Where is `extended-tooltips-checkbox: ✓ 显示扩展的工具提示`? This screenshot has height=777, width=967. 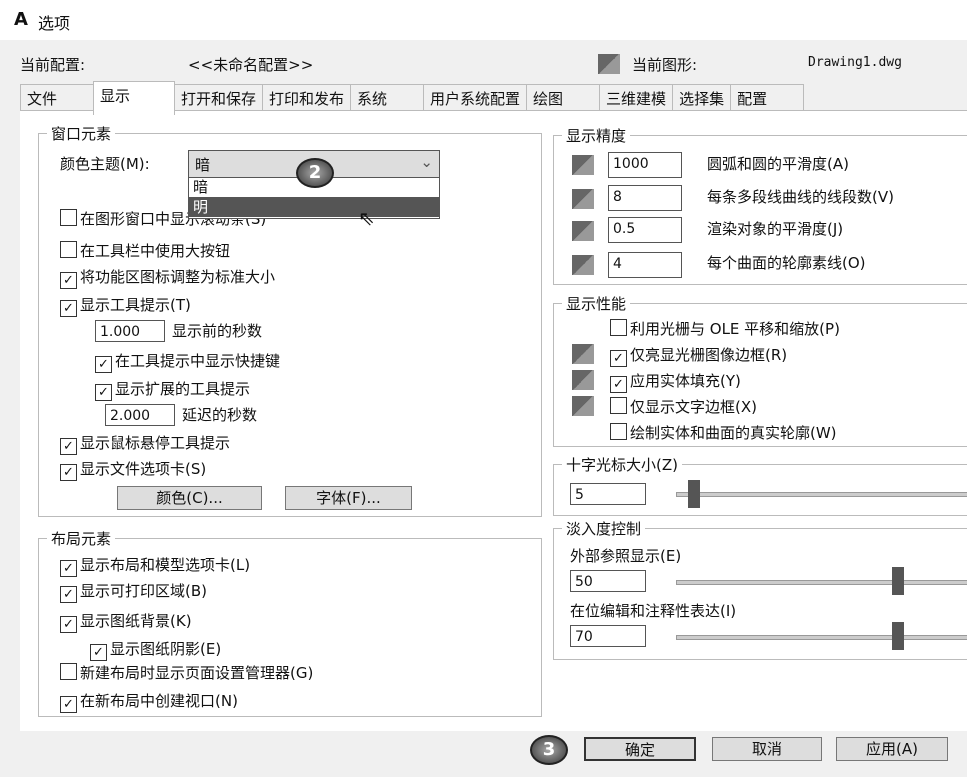
extended-tooltips-checkbox: ✓ 显示扩展的工具提示 is located at coordinates (172, 389).